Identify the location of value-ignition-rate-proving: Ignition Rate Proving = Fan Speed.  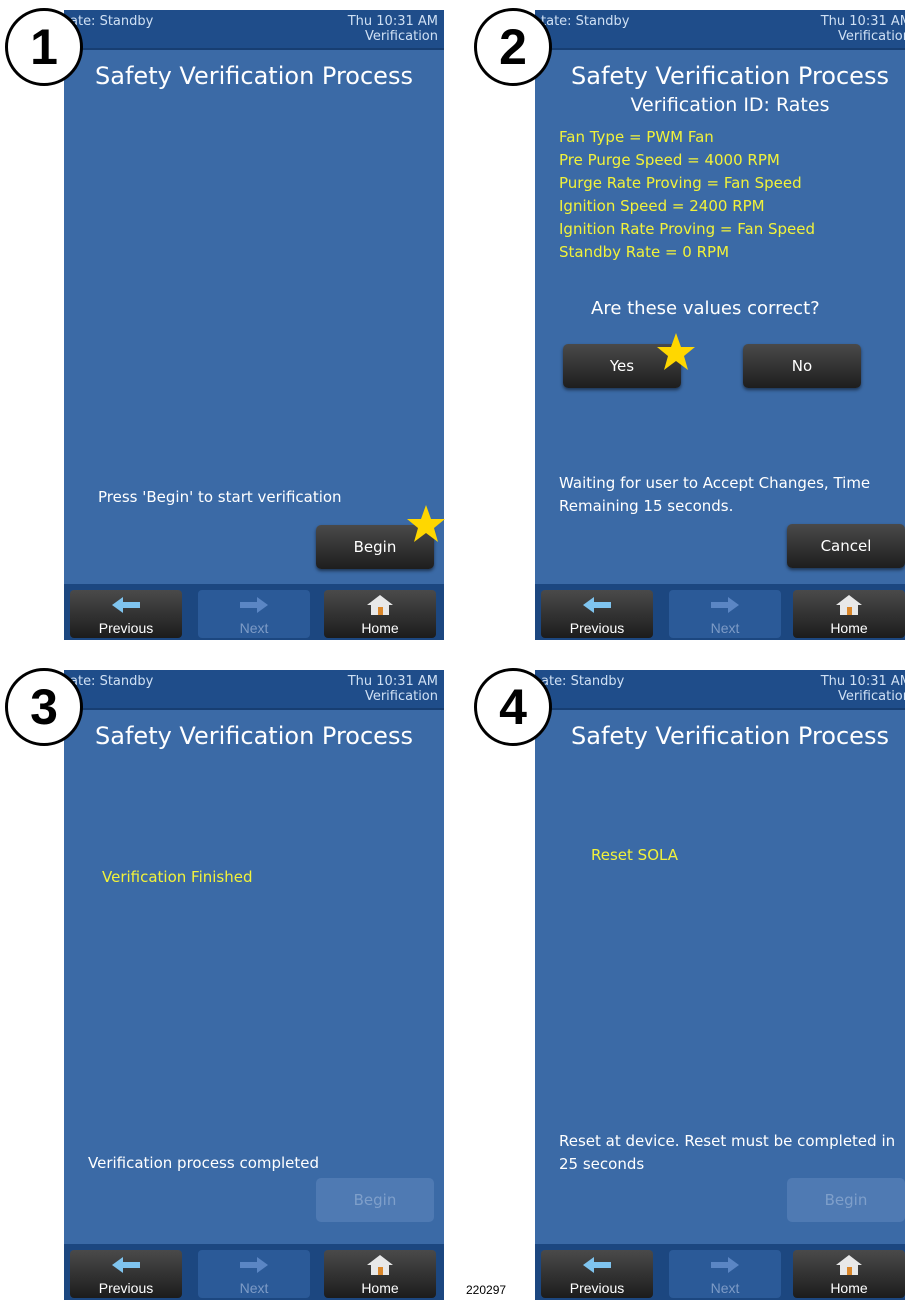
(687, 229).